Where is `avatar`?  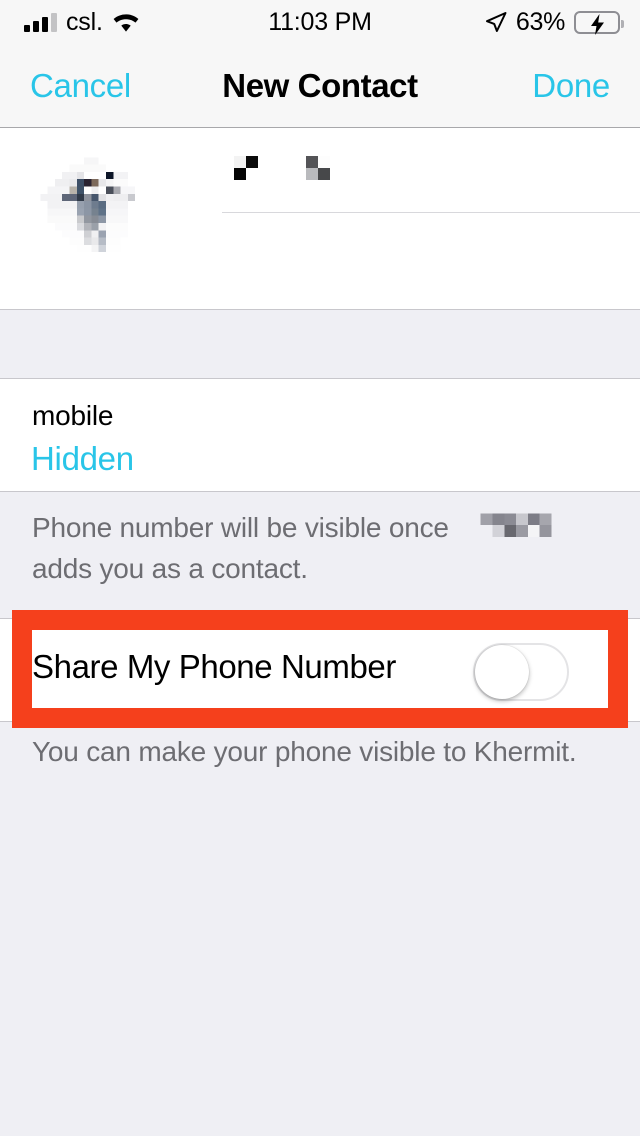
avatar is located at coordinates (106, 223).